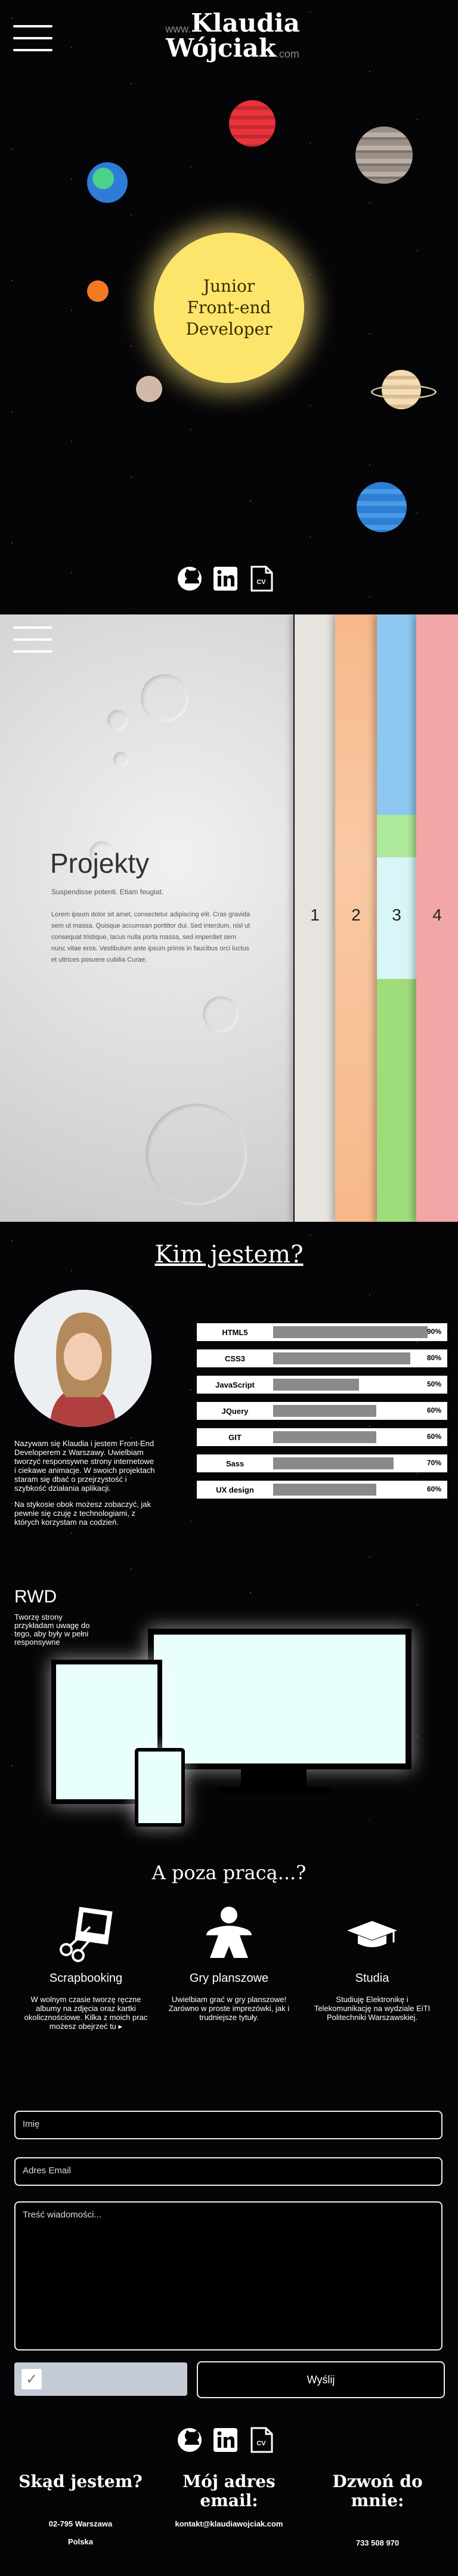 The image size is (458, 2576). I want to click on skill-bar: Sass 70%, so click(322, 1463).